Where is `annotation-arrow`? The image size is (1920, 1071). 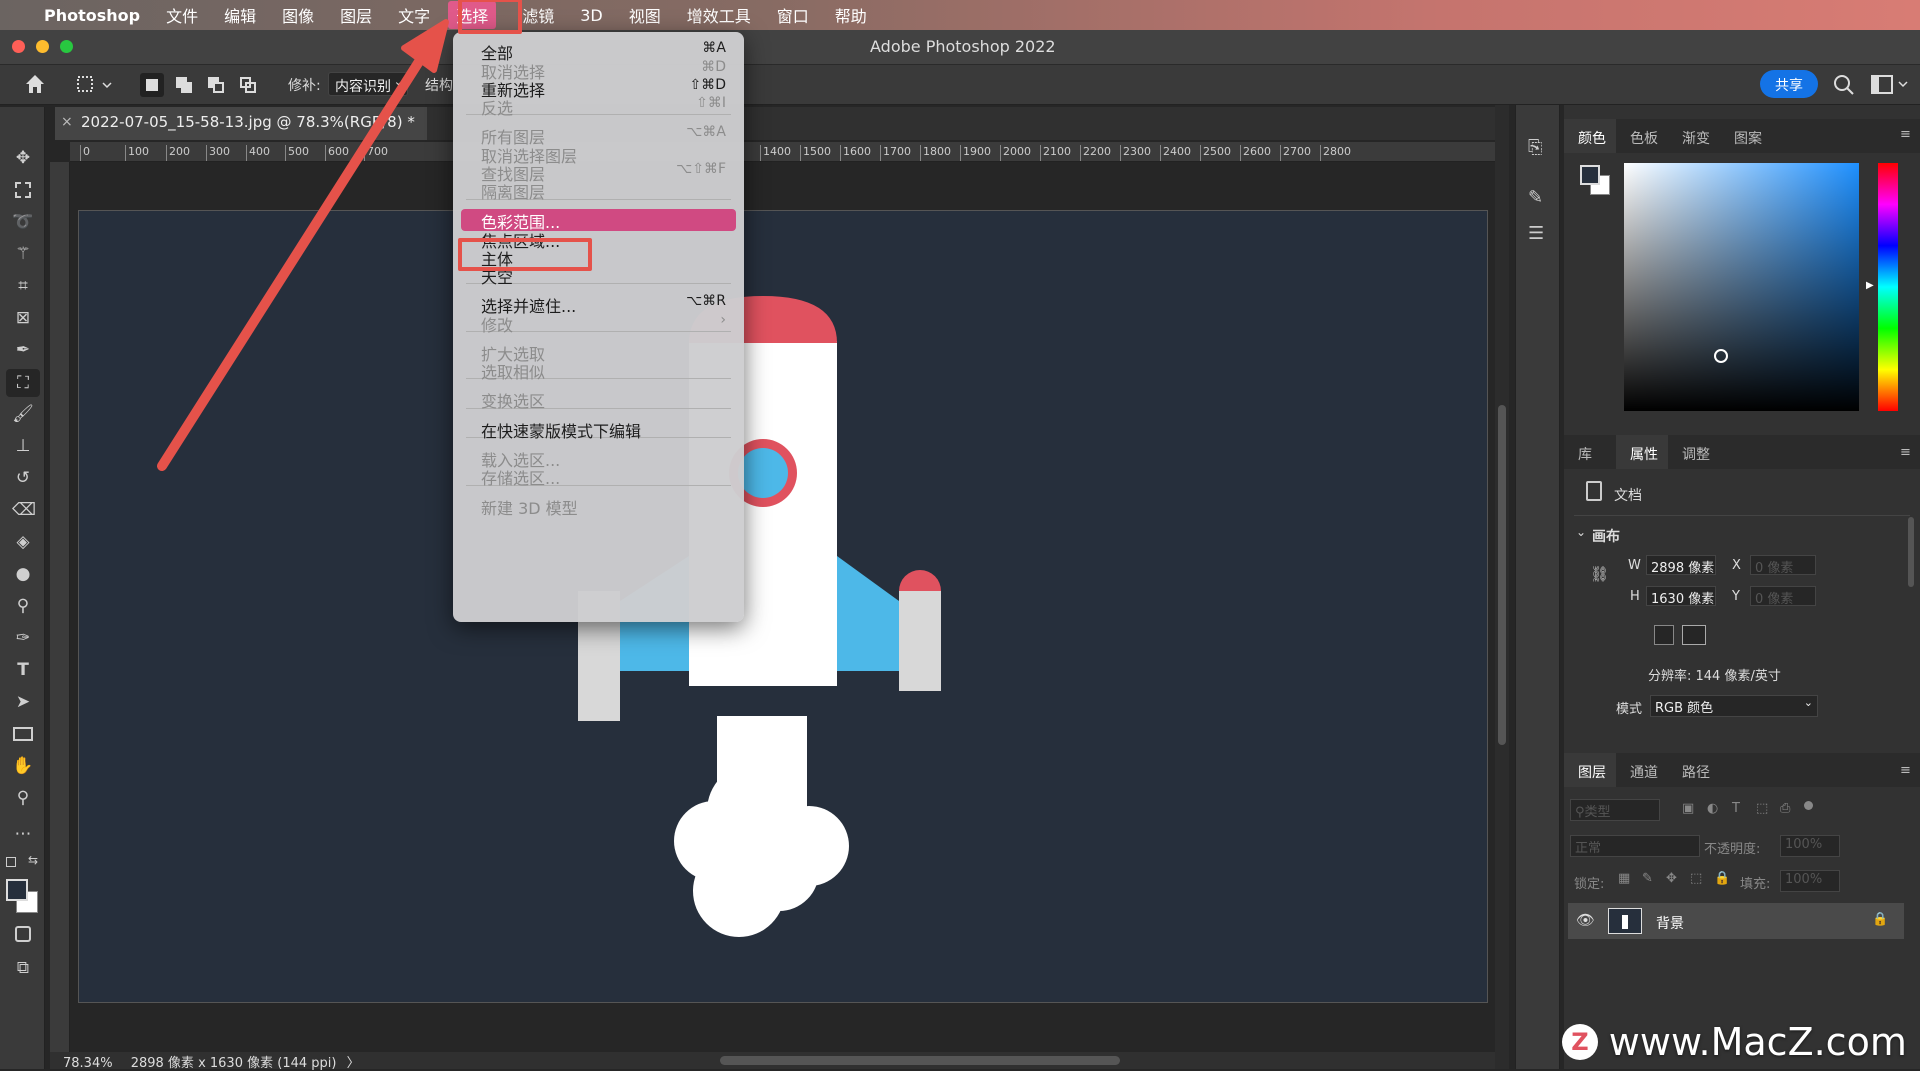 annotation-arrow is located at coordinates (303, 245).